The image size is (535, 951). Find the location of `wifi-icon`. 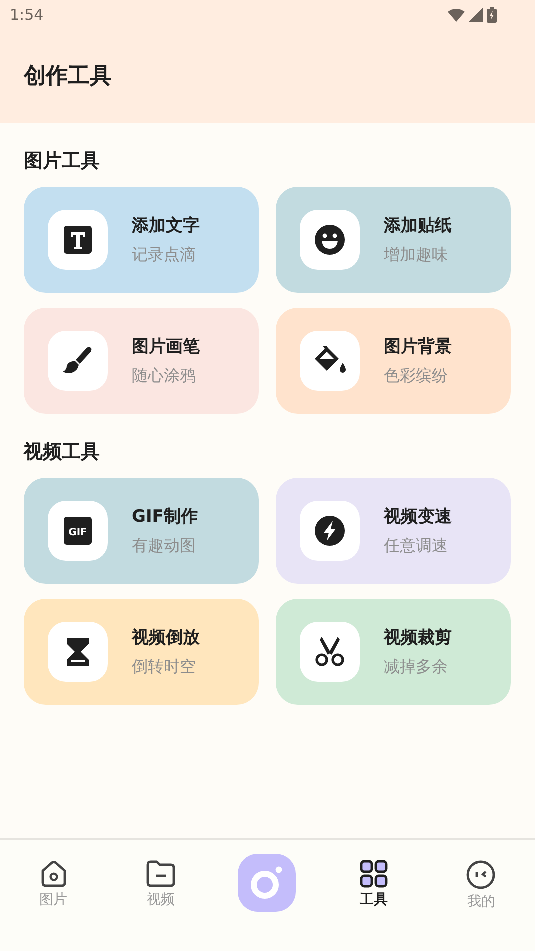

wifi-icon is located at coordinates (456, 15).